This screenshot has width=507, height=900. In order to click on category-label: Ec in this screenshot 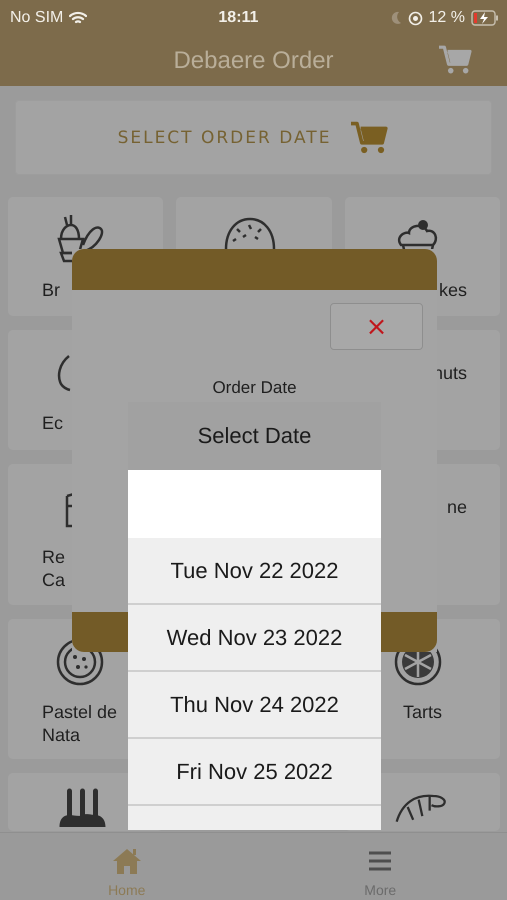, I will do `click(52, 423)`.